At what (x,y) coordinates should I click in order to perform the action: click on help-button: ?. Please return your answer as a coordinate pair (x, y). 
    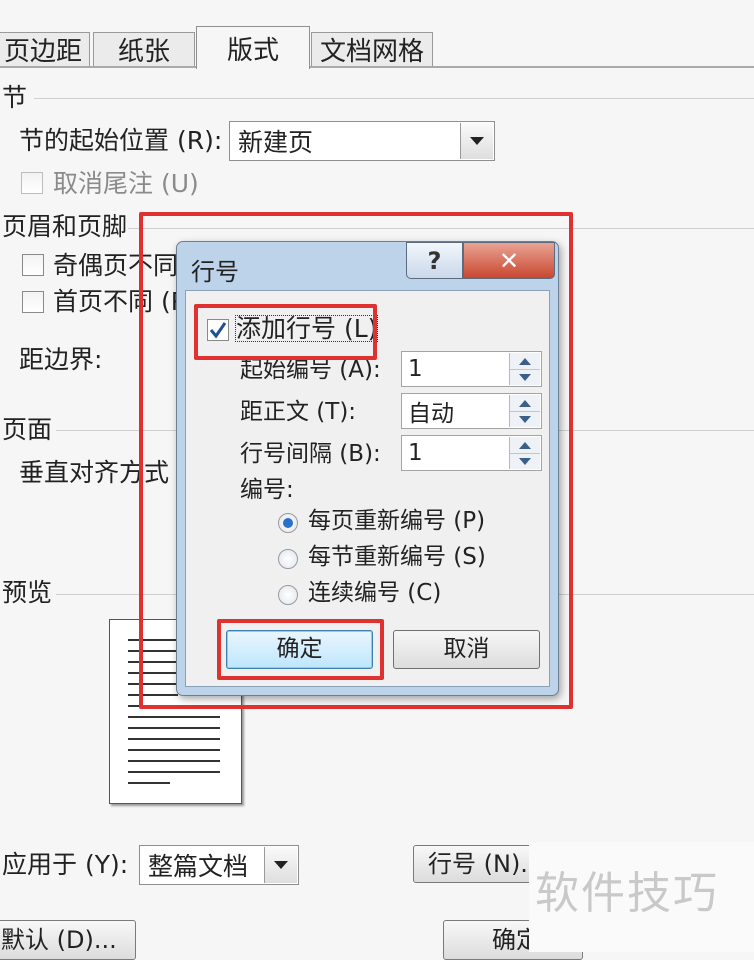
    Looking at the image, I should click on (434, 260).